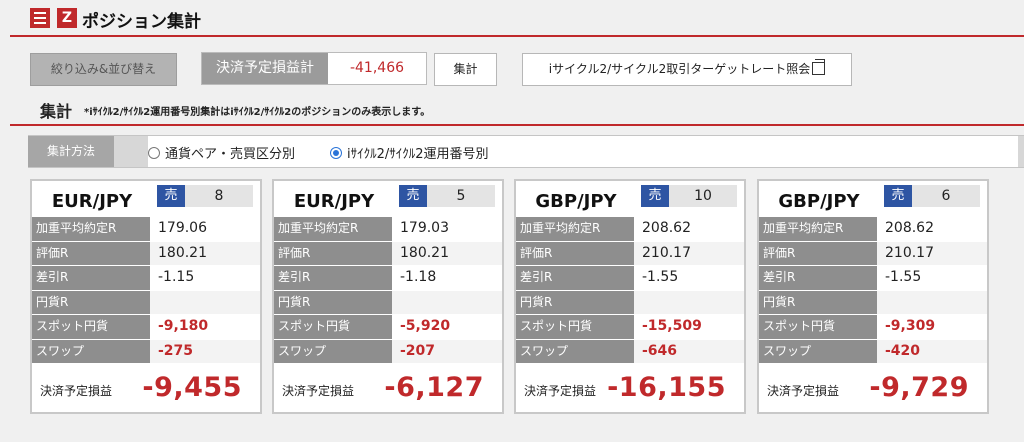 The height and width of the screenshot is (442, 1024). I want to click on menu-icon, so click(40, 18).